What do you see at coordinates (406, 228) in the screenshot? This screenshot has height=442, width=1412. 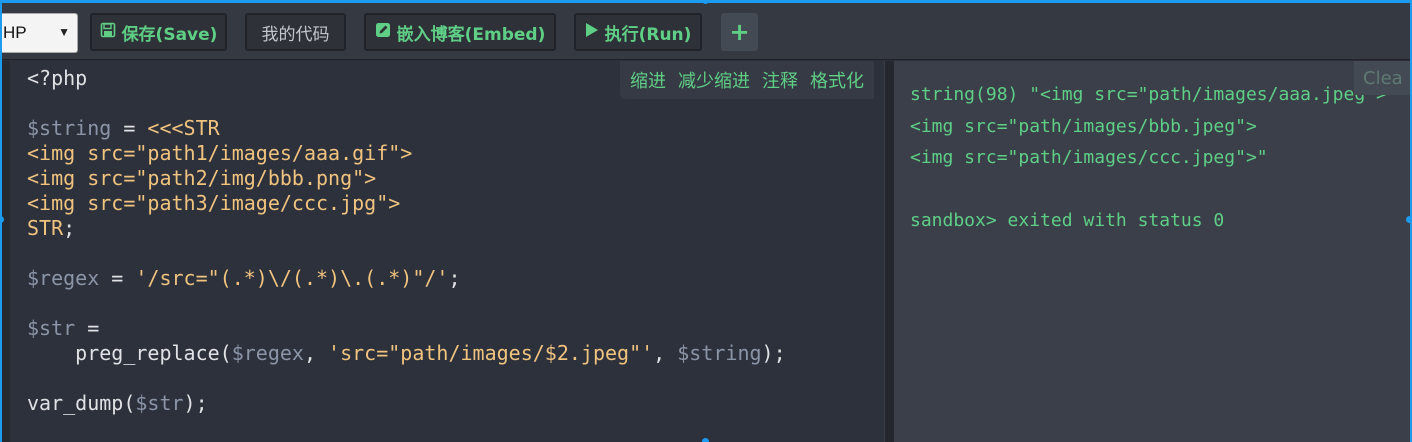 I see `code-line: STR;` at bounding box center [406, 228].